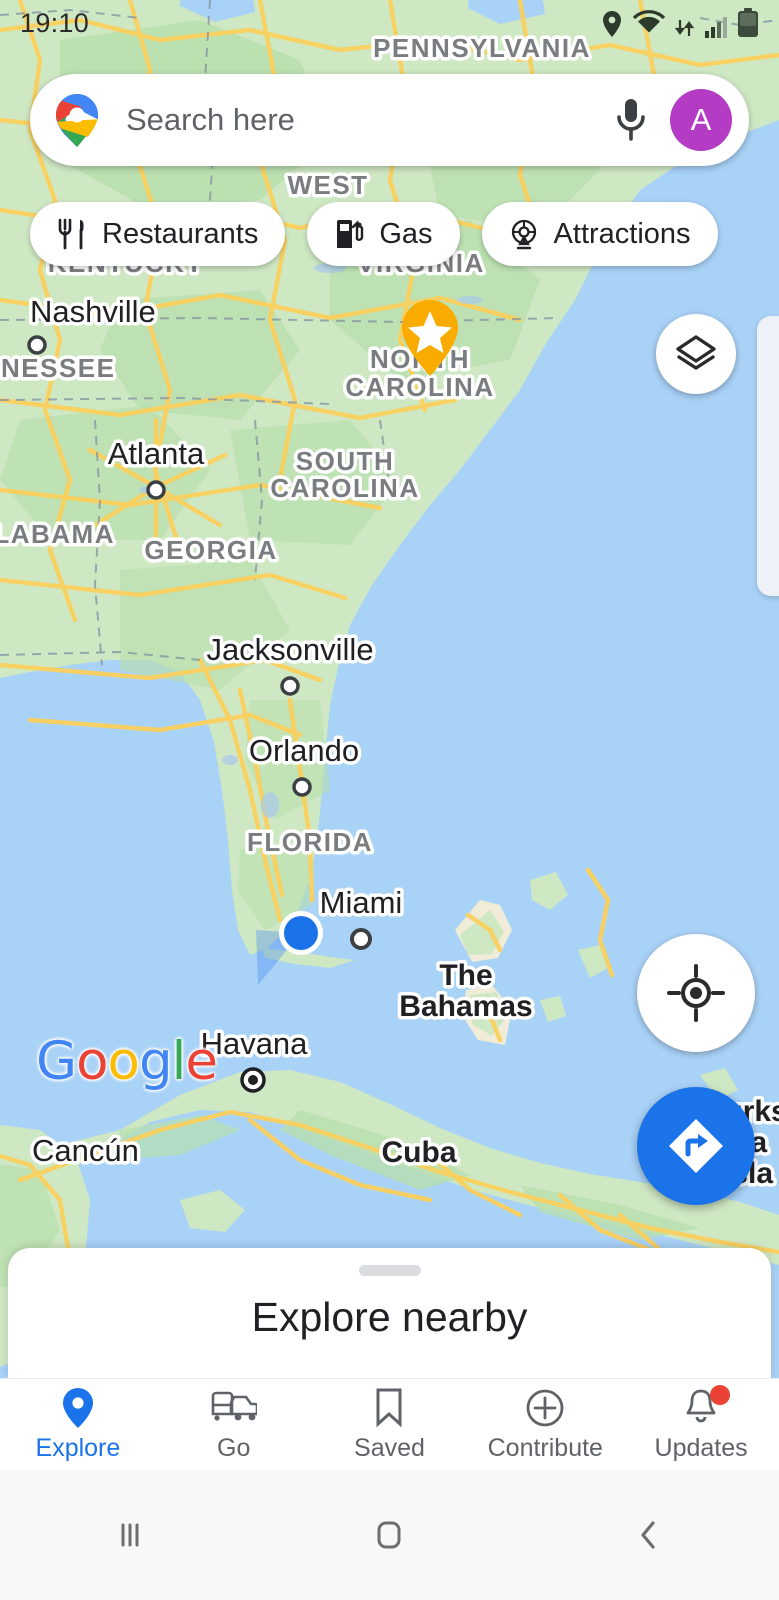 The height and width of the screenshot is (1600, 779). I want to click on google-logo-letter: l, so click(179, 1061).